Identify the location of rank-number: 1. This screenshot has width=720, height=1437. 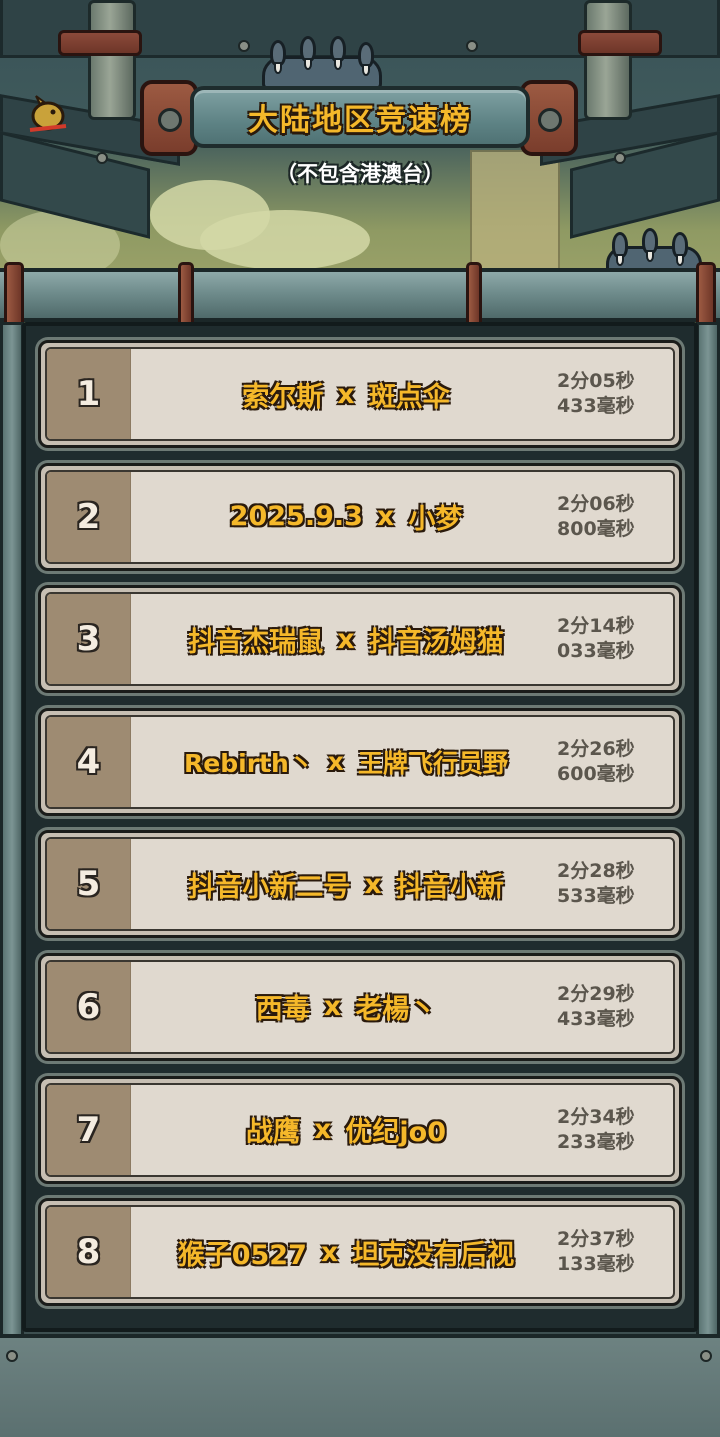
(88, 394).